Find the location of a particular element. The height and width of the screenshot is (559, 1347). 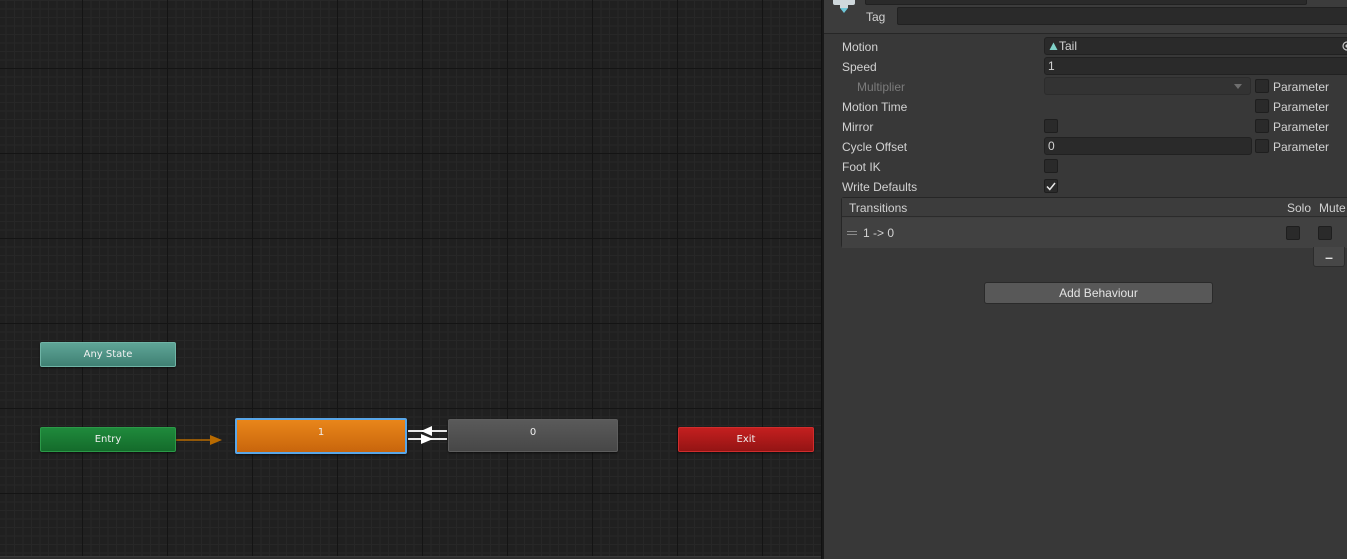

inspector-header: Tag is located at coordinates (1085, 17).